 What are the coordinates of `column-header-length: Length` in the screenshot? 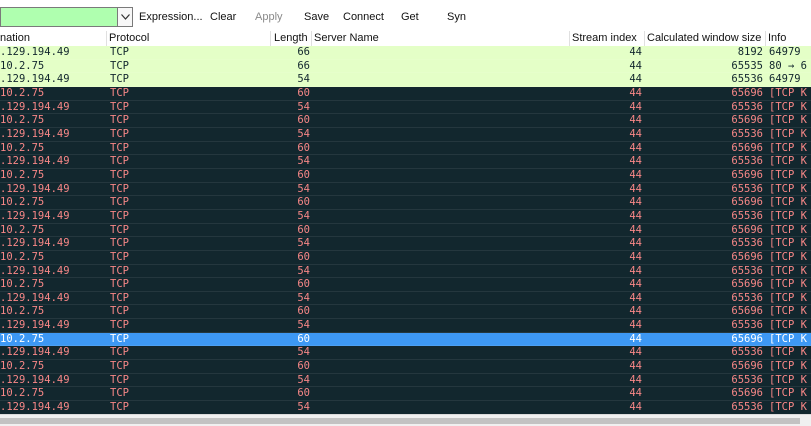 It's located at (291, 38).